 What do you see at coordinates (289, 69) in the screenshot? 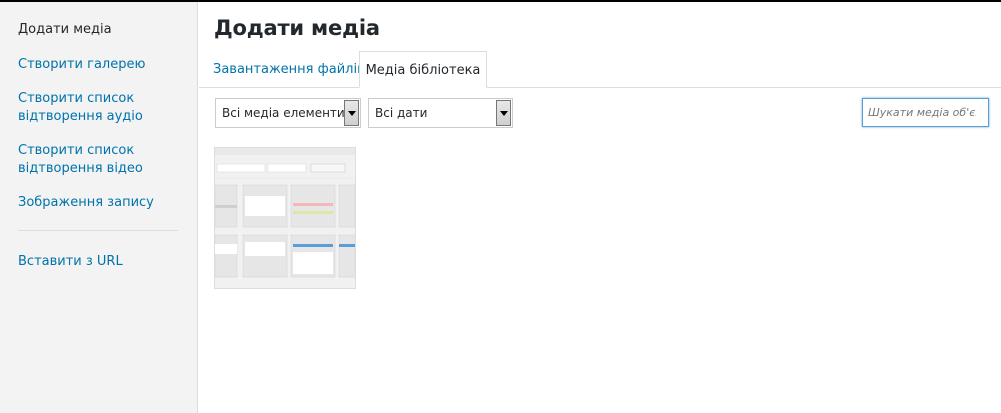
I see `tab-upload-files: Завантаження файлів` at bounding box center [289, 69].